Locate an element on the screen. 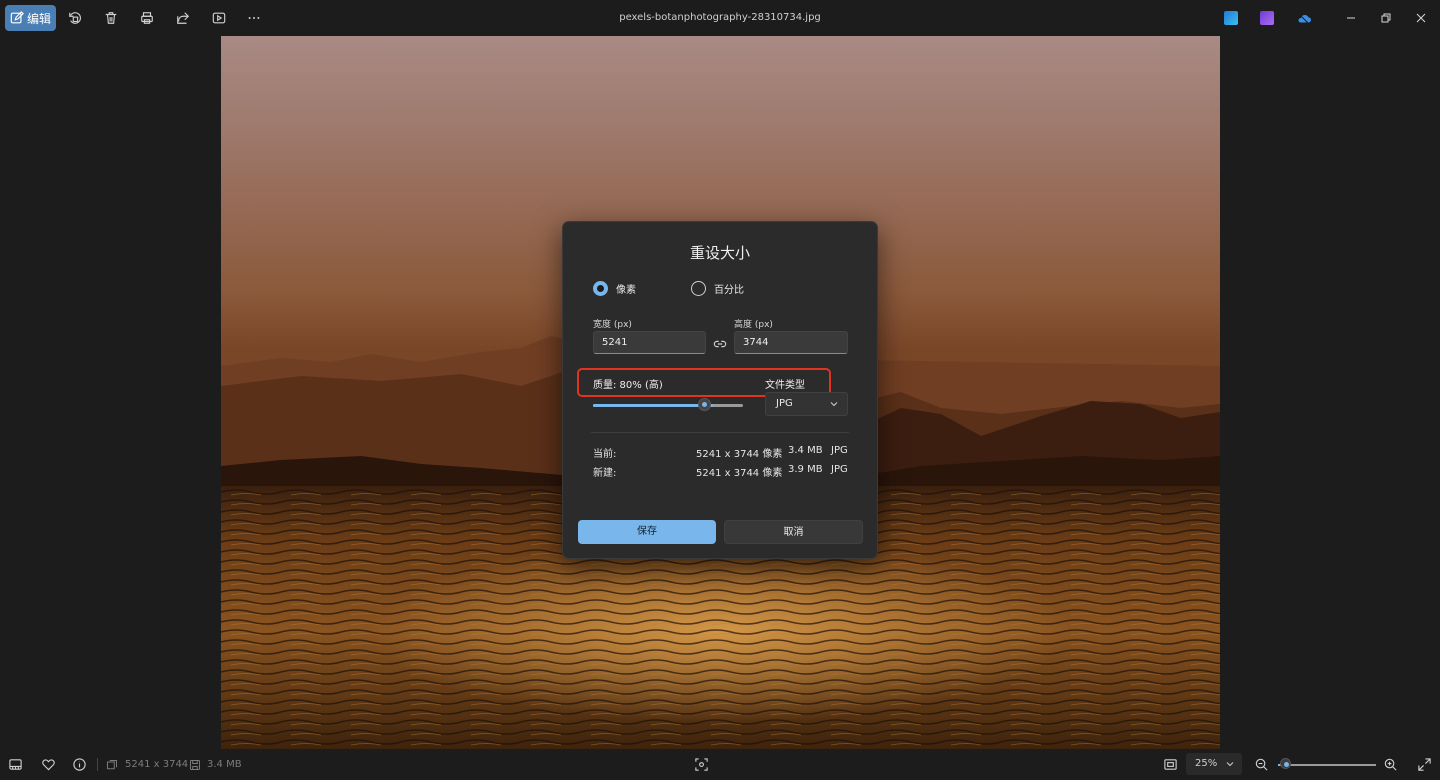  radio-percent-label: 百分比 is located at coordinates (729, 290).